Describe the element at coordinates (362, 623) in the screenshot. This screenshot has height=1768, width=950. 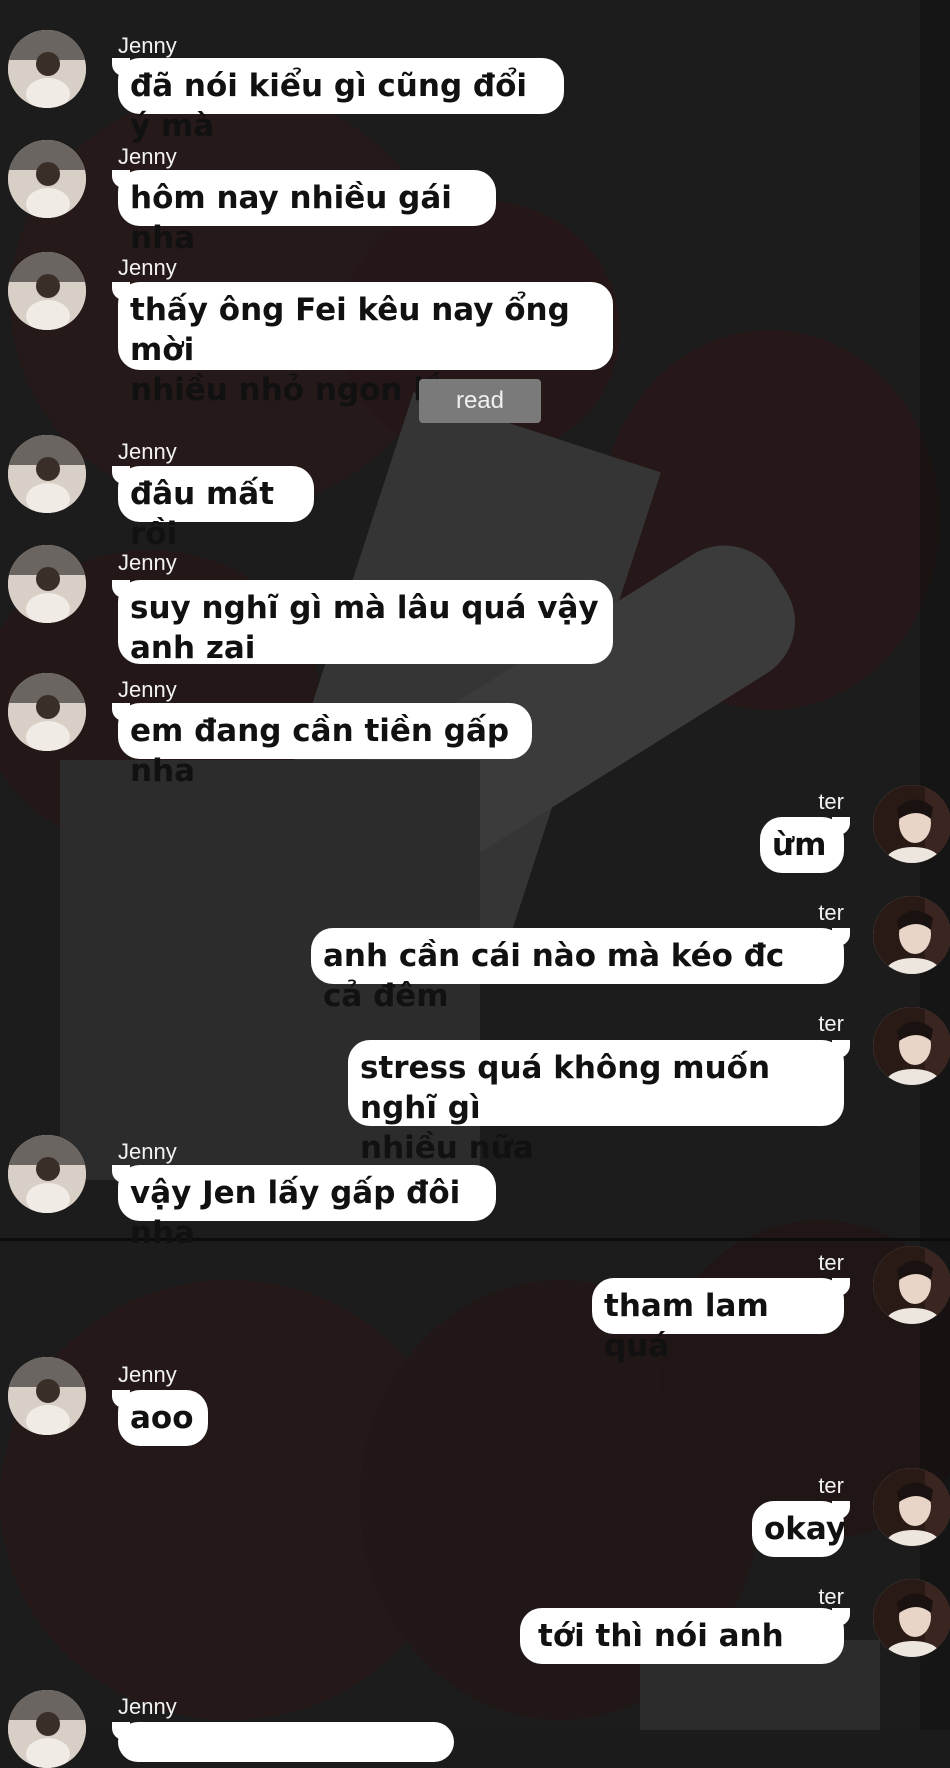
I see `message-bubble: suy nghĩ gì mà lâu quá vậy anh zai` at that location.